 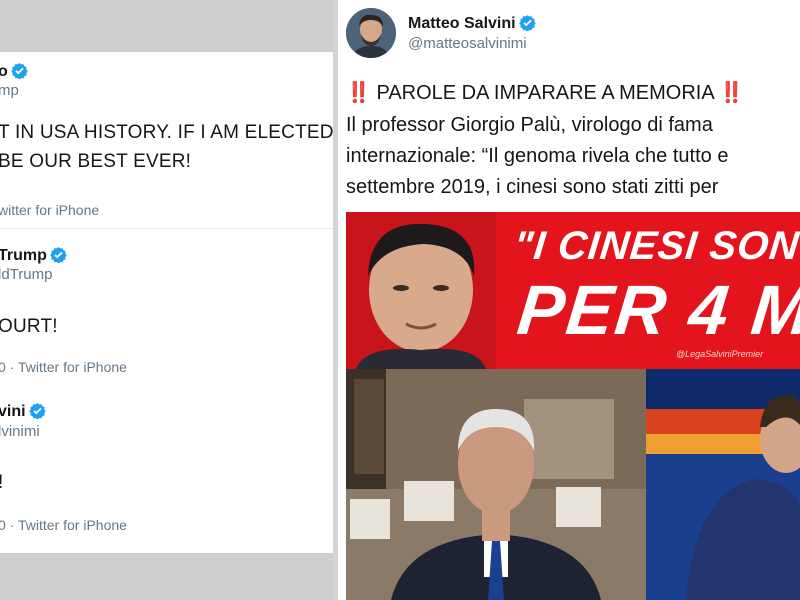 I want to click on tweet1-text-line1: T IN USA HISTORY. IF I AM ELECTED,, so click(x=166, y=132).